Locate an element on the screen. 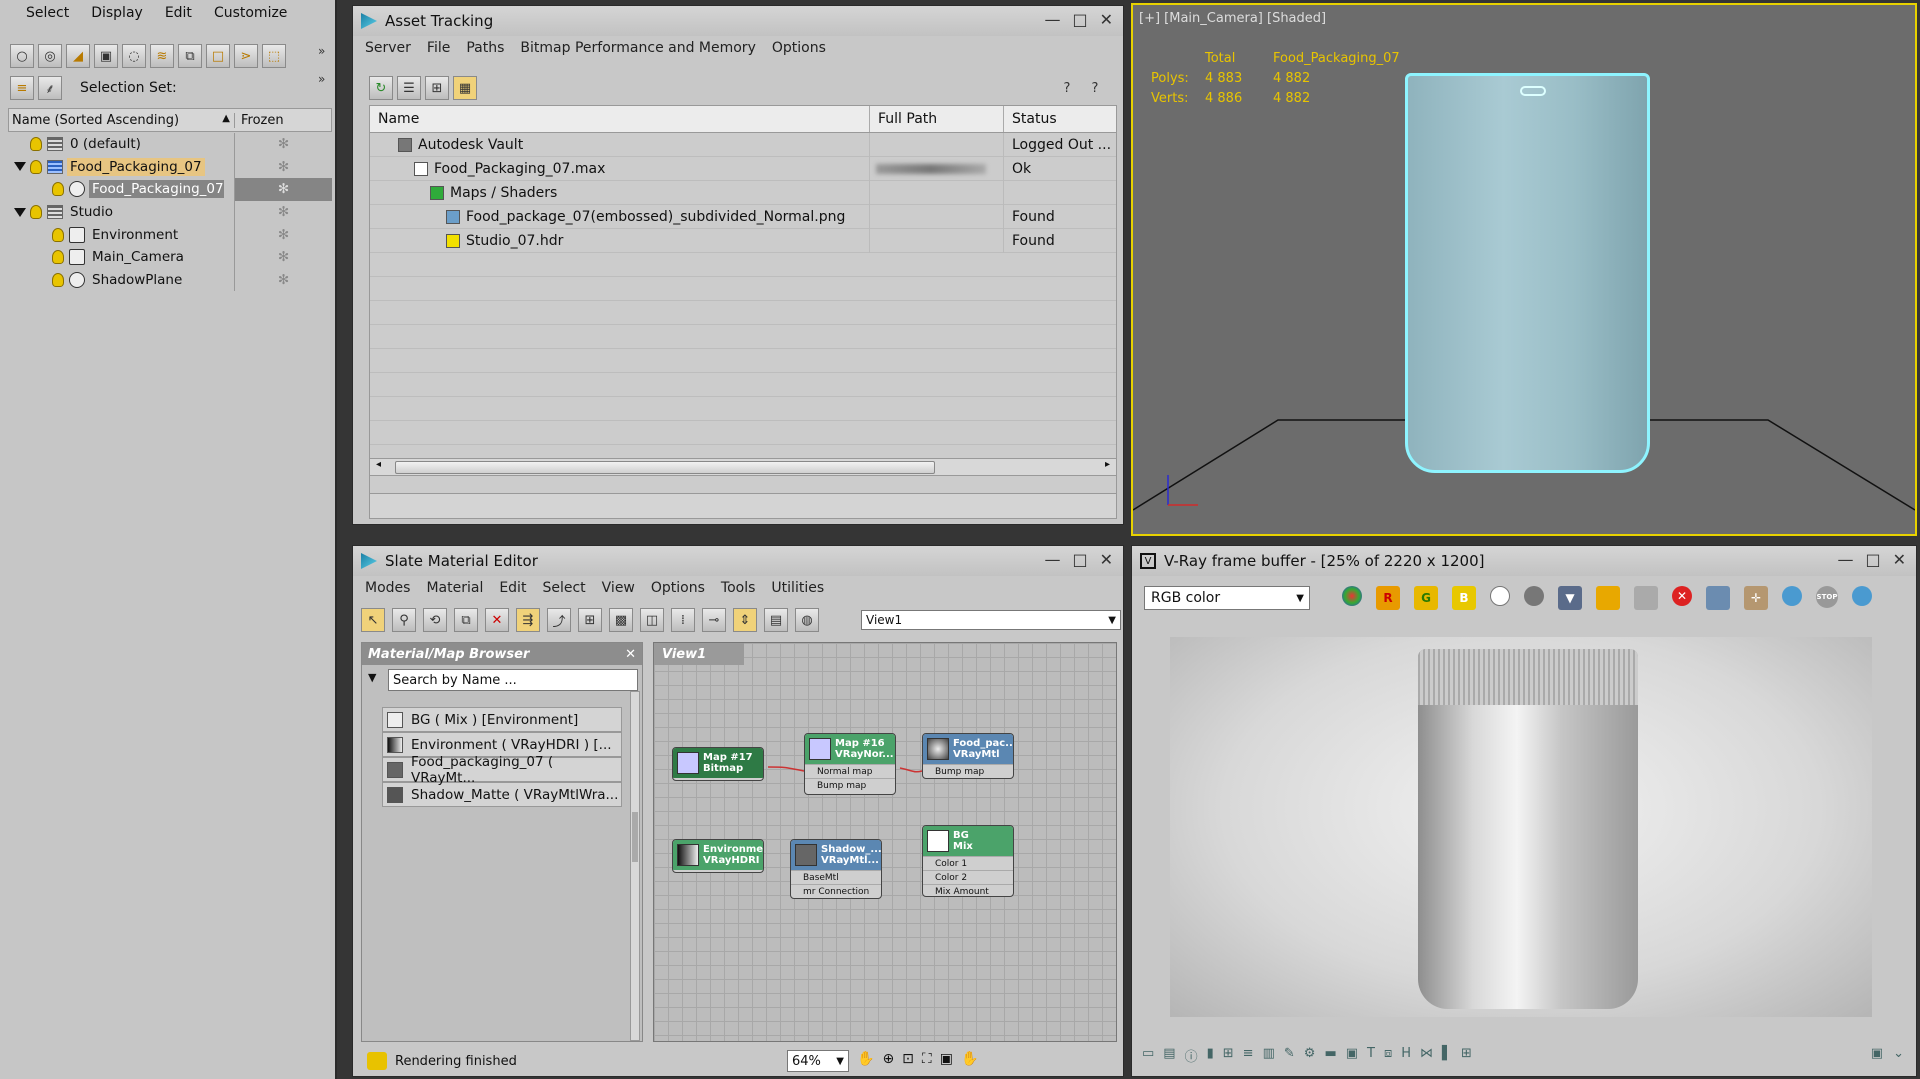 The image size is (1920, 1079). parameter-editor-icon: ▤ is located at coordinates (776, 620).